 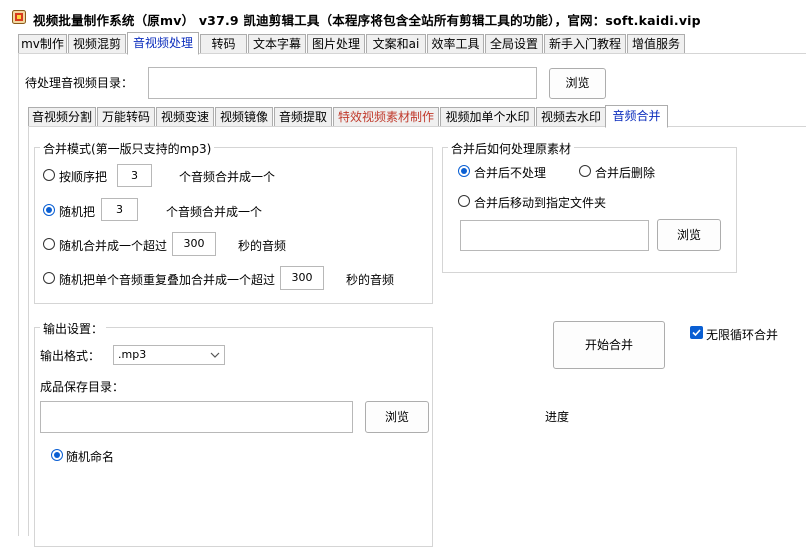 I want to click on after-delete-radio, so click(x=585, y=171).